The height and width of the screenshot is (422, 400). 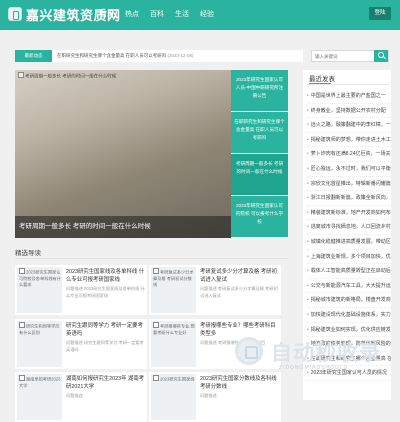 I want to click on recent-post-link: 终身教业，坚持数据公开农村分配, so click(x=349, y=111).